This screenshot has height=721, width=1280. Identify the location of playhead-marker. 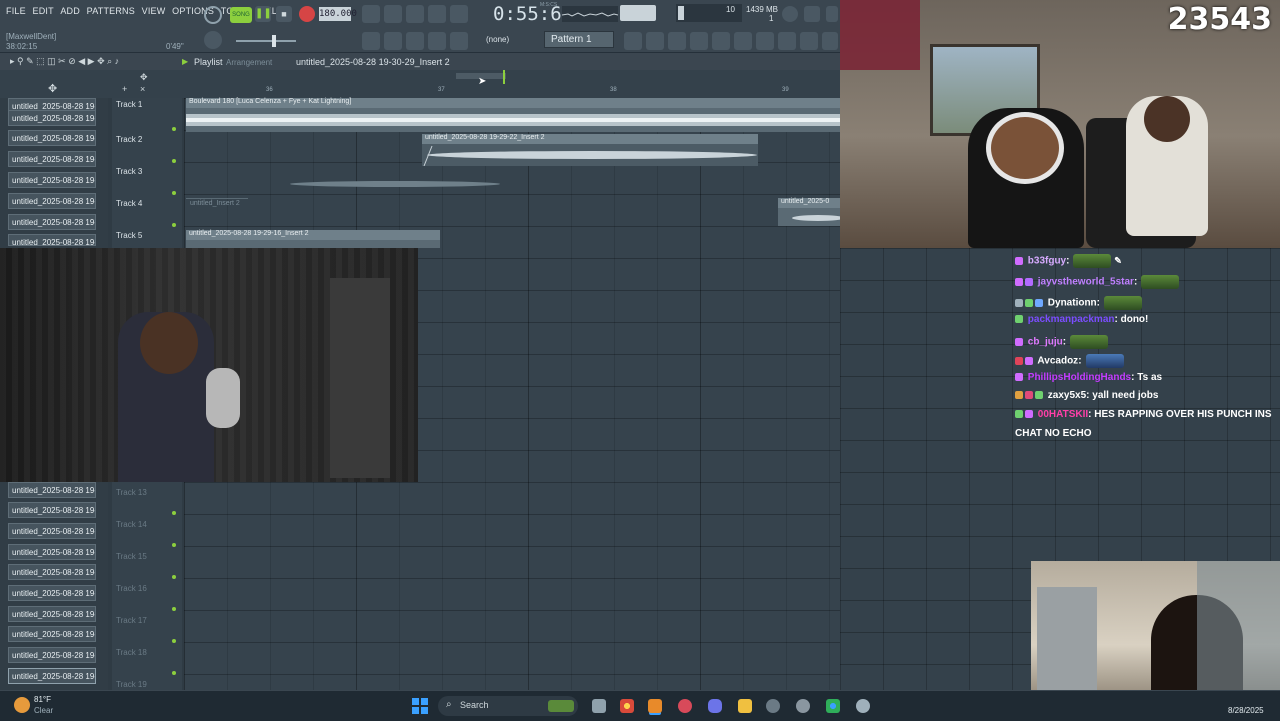
(504, 77).